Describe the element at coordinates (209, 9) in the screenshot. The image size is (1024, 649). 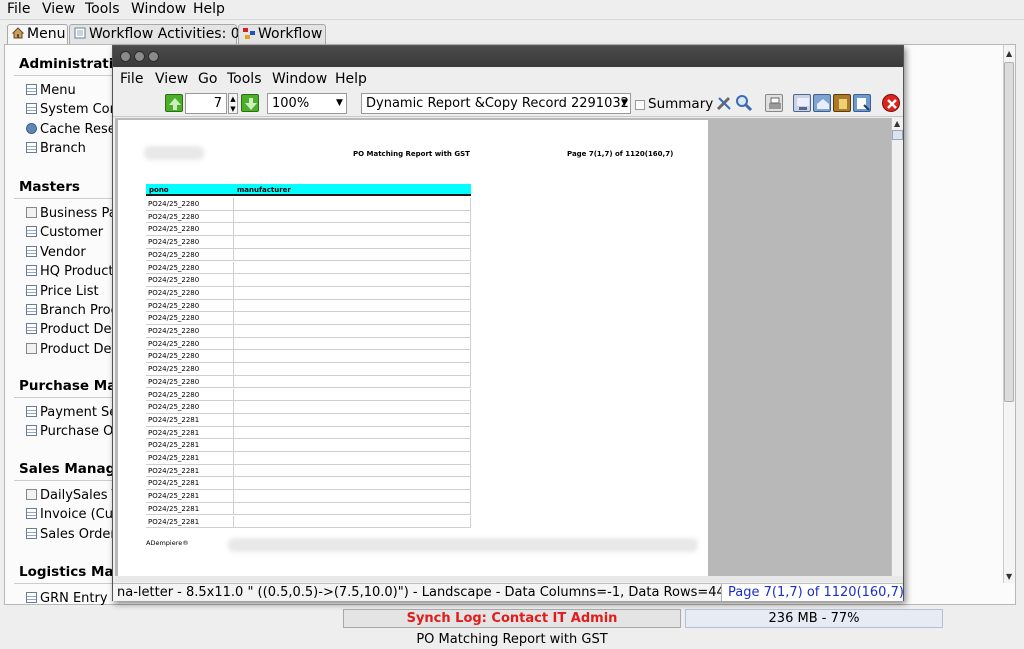
I see `menu-help: Help` at that location.